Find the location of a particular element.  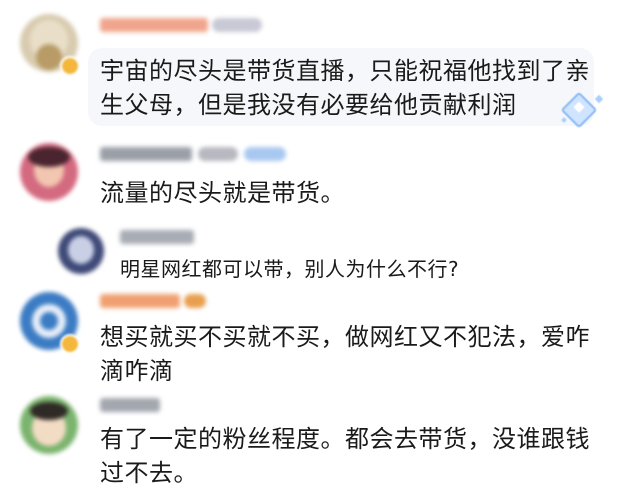

comment-text-line: 流量的尽头就是带货。 is located at coordinates (222, 193).